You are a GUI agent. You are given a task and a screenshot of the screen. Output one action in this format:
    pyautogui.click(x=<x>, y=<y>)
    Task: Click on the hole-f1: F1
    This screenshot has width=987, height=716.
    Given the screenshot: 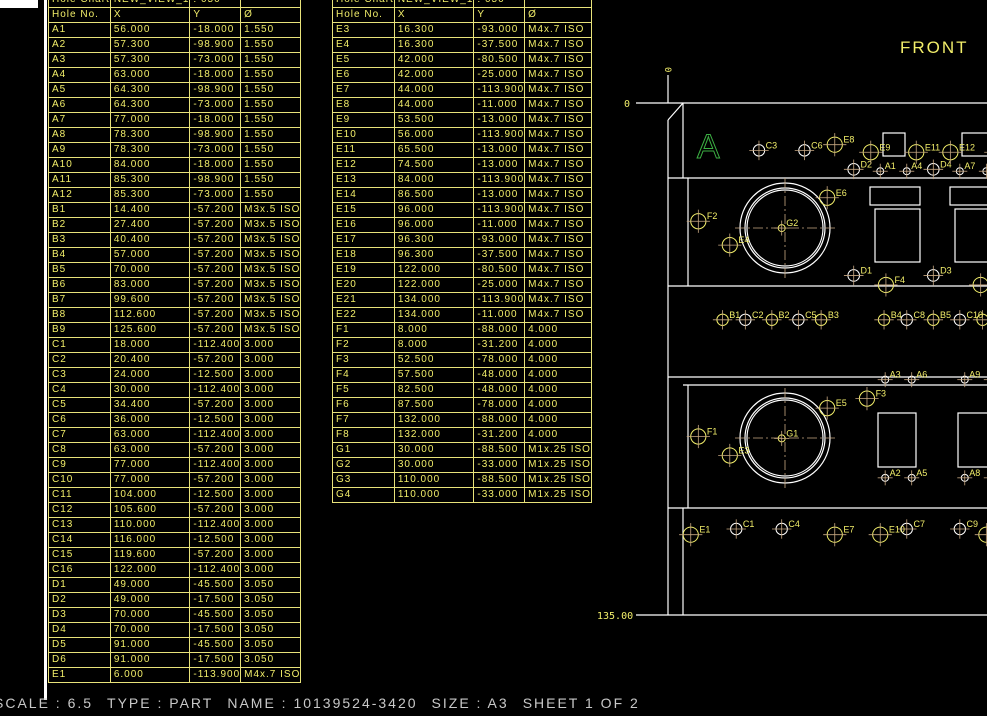 What is the action you would take?
    pyautogui.click(x=702, y=436)
    